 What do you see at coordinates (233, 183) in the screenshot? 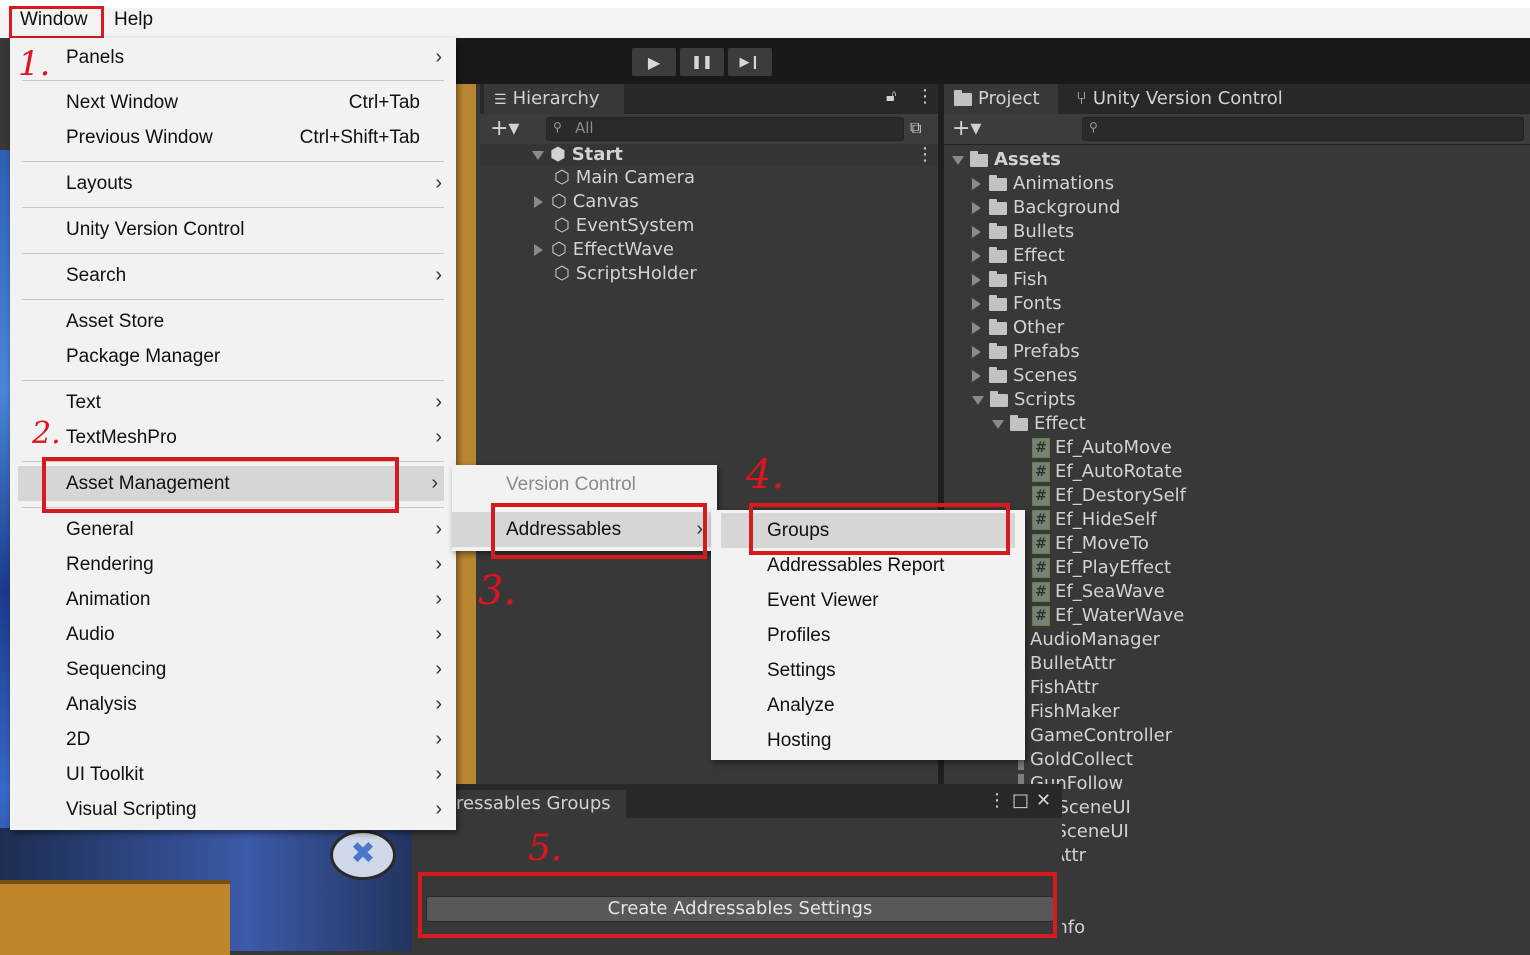
I see `menu-item-layouts: Layouts ›` at bounding box center [233, 183].